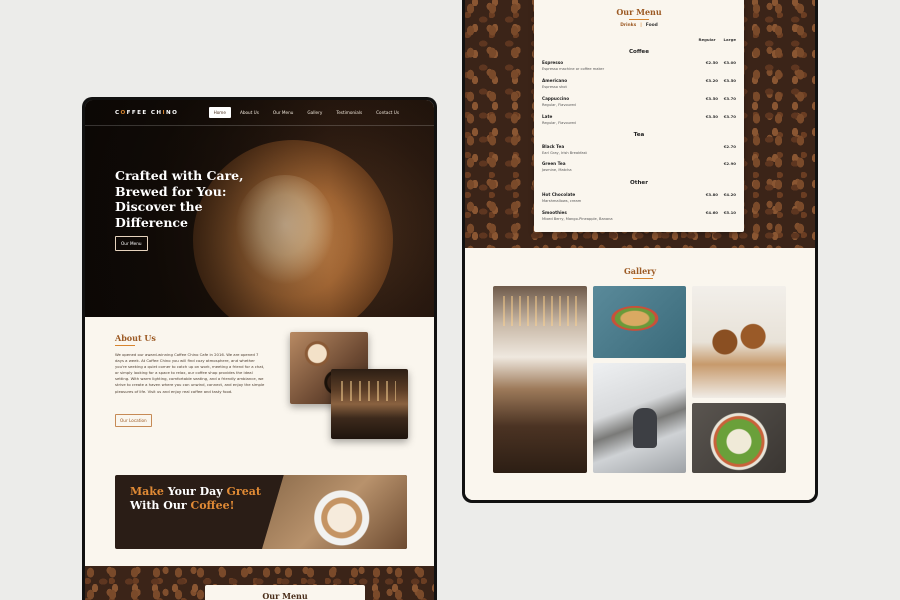 The image size is (900, 600). I want to click on gallery-heading: Gallery, so click(640, 271).